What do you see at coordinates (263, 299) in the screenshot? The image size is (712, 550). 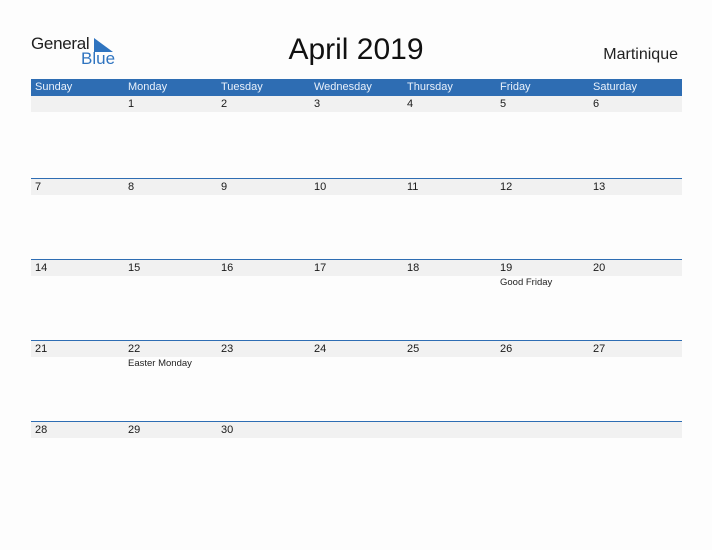 I see `day-cell: 16` at bounding box center [263, 299].